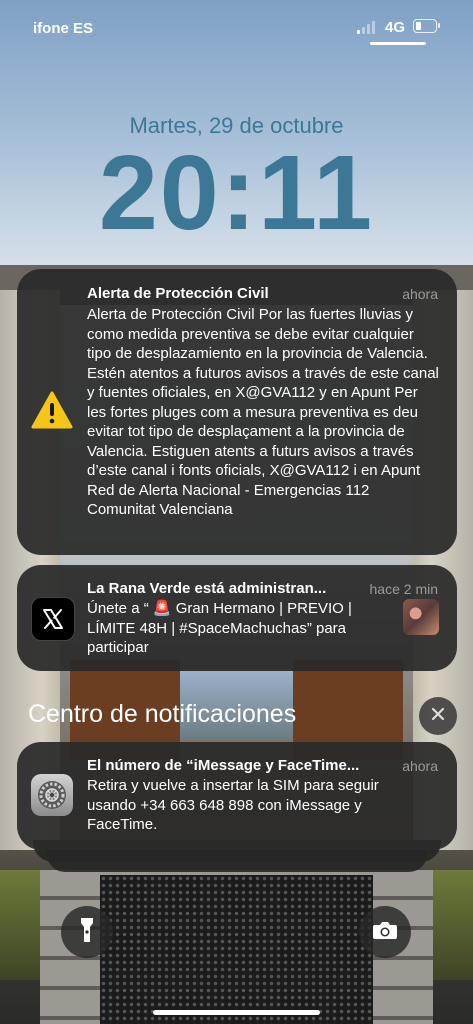 The height and width of the screenshot is (1024, 473). What do you see at coordinates (52, 410) in the screenshot?
I see `warning-icon` at bounding box center [52, 410].